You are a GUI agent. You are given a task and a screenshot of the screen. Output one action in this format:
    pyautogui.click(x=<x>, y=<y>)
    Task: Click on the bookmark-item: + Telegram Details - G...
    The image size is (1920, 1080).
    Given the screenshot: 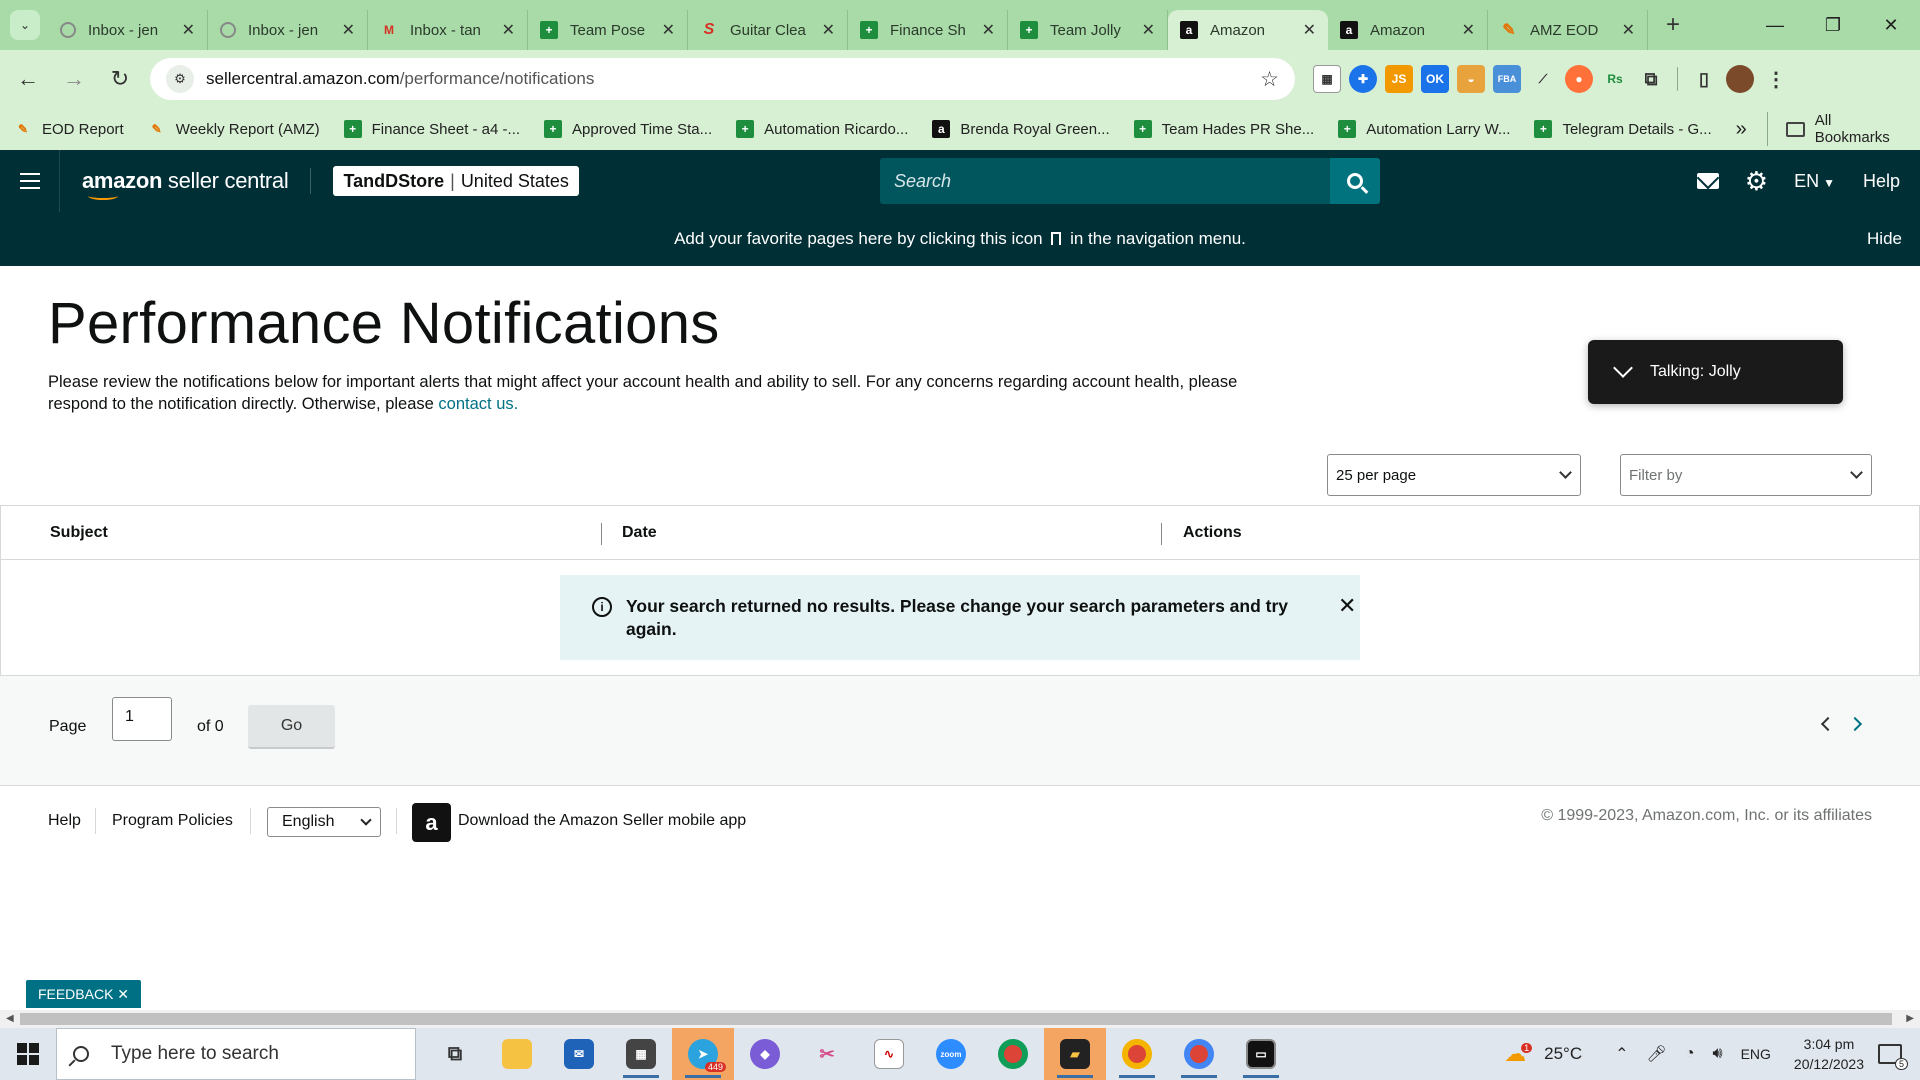 What is the action you would take?
    pyautogui.click(x=1623, y=129)
    